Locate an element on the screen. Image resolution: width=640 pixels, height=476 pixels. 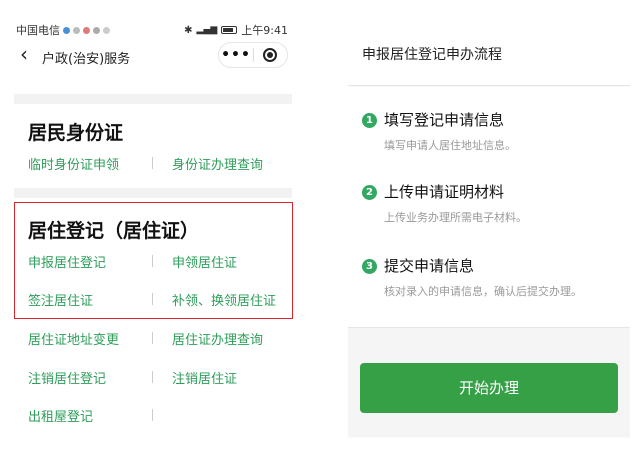
mini-program-capsule: ••• is located at coordinates (253, 55).